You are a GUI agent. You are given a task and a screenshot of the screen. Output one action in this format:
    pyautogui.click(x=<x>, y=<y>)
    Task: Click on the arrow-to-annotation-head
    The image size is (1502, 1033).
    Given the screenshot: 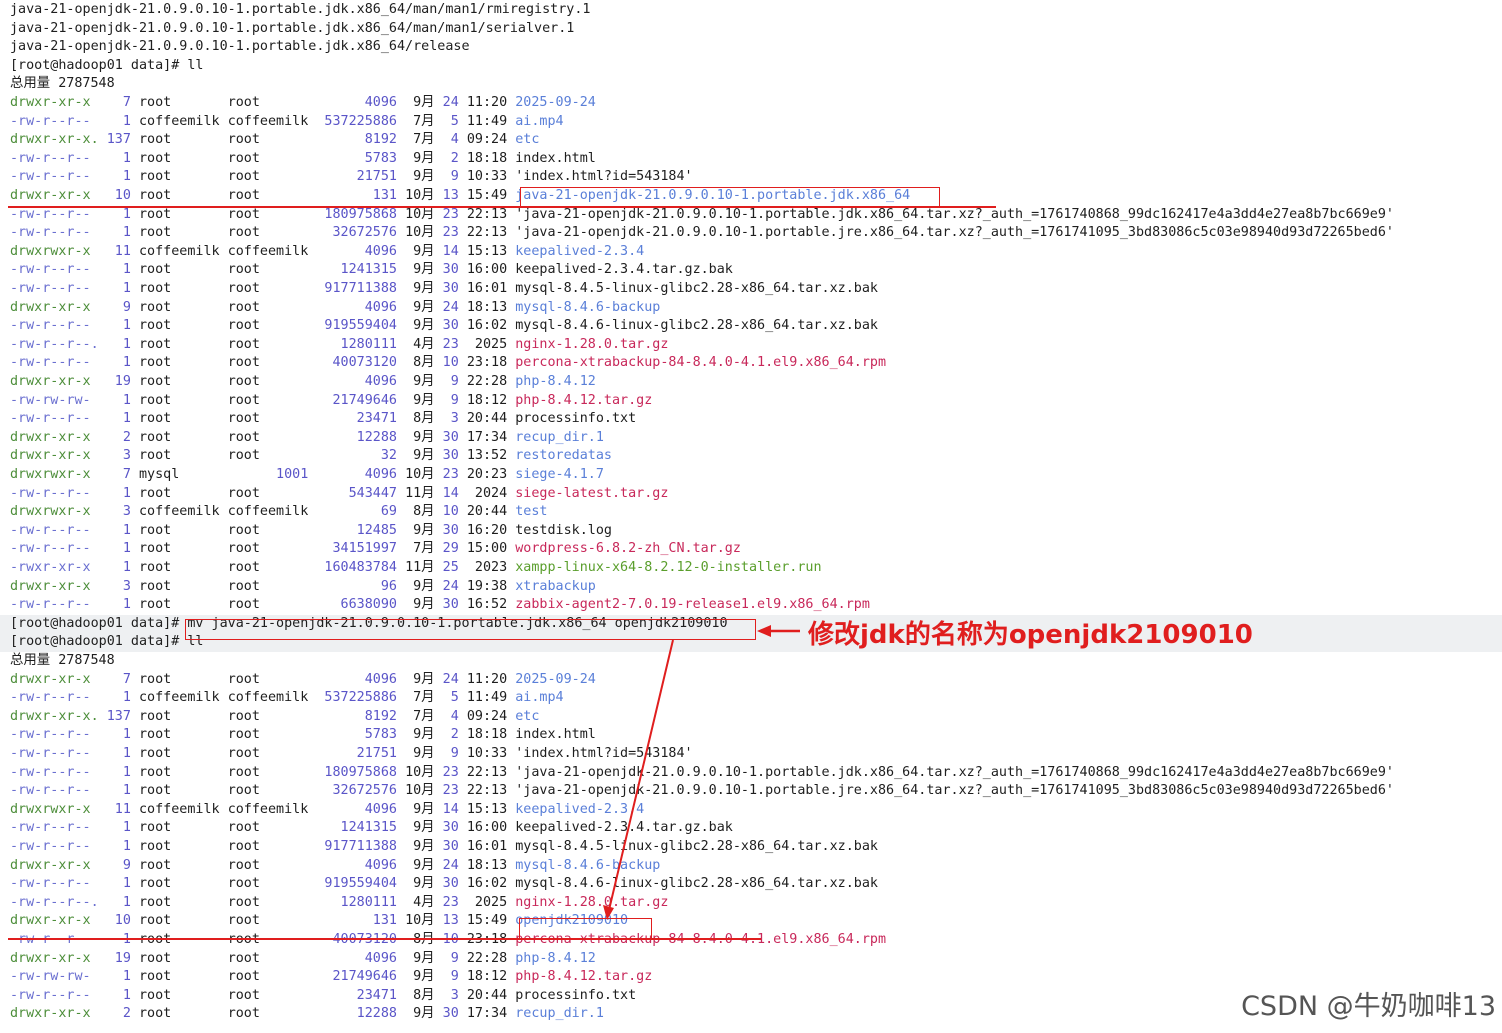 What is the action you would take?
    pyautogui.click(x=764, y=631)
    